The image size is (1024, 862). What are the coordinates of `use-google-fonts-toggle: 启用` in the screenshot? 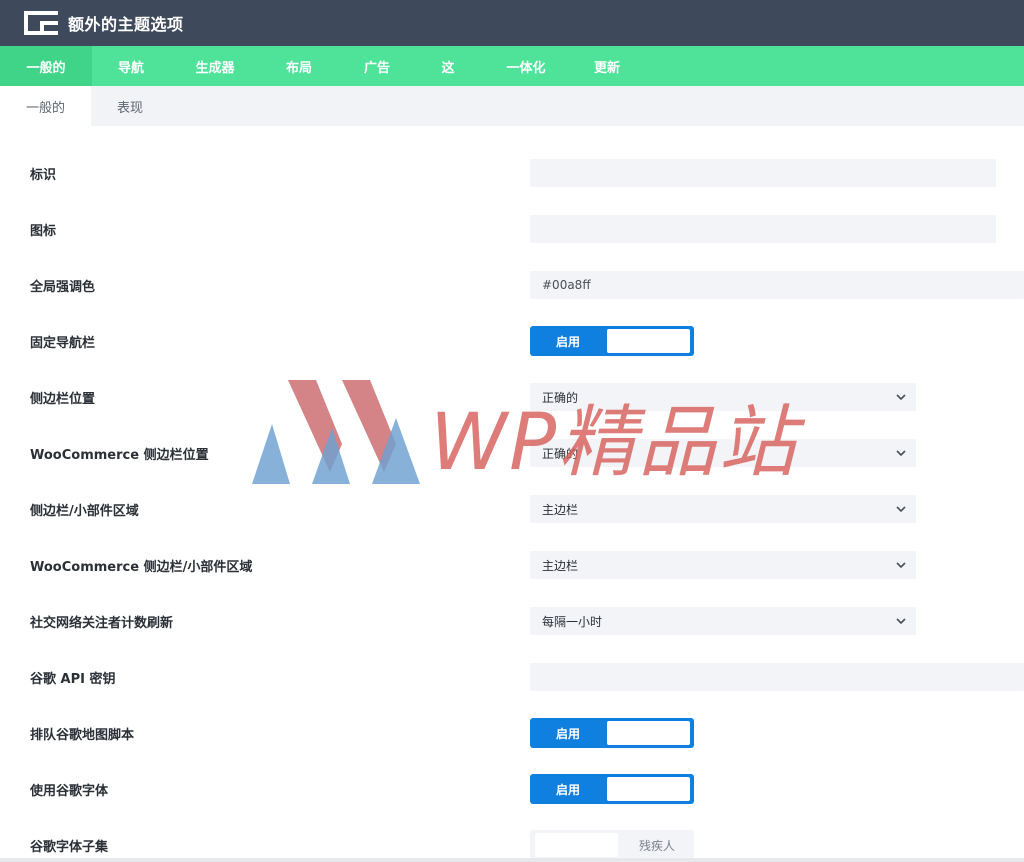 It's located at (612, 789).